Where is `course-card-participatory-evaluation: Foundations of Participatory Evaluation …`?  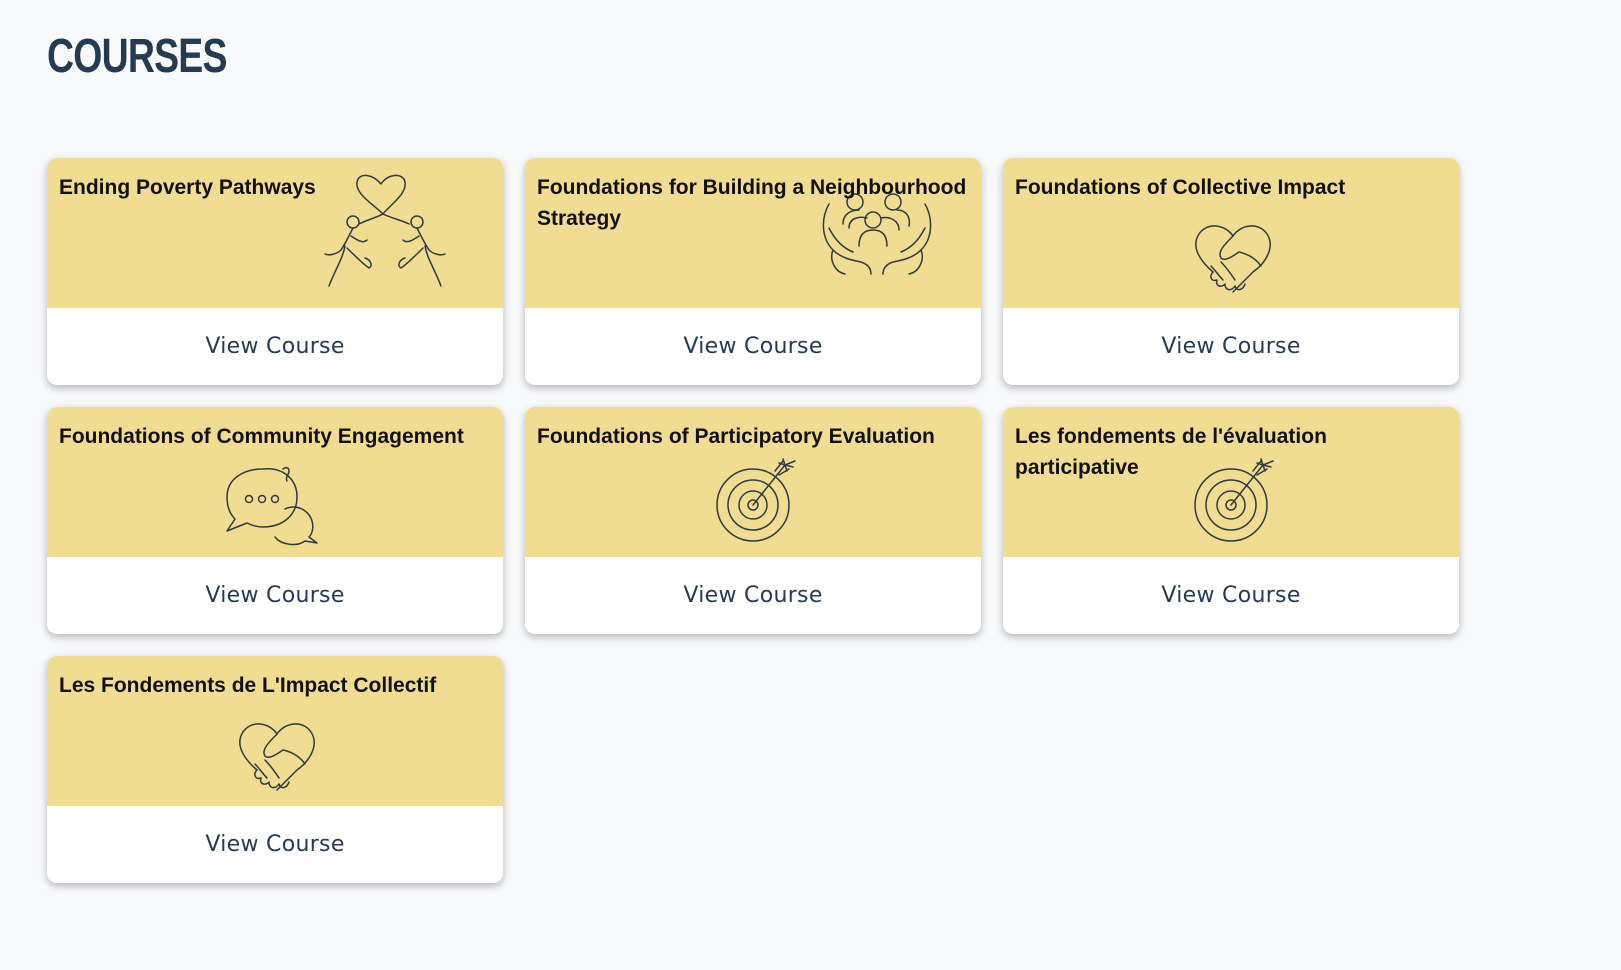
course-card-participatory-evaluation: Foundations of Participatory Evaluation … is located at coordinates (753, 520).